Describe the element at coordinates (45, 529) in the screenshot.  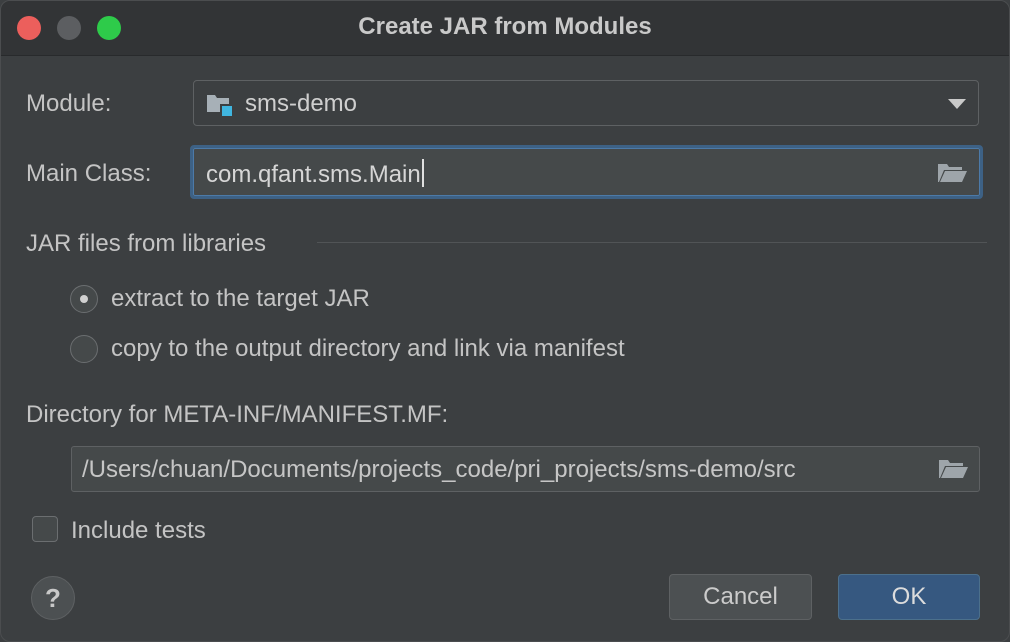
I see `include-tests-checkbox` at that location.